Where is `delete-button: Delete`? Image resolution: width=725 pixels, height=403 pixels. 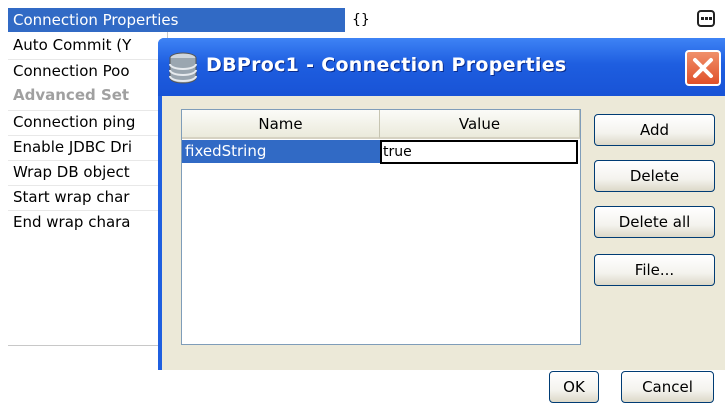
delete-button: Delete is located at coordinates (654, 176).